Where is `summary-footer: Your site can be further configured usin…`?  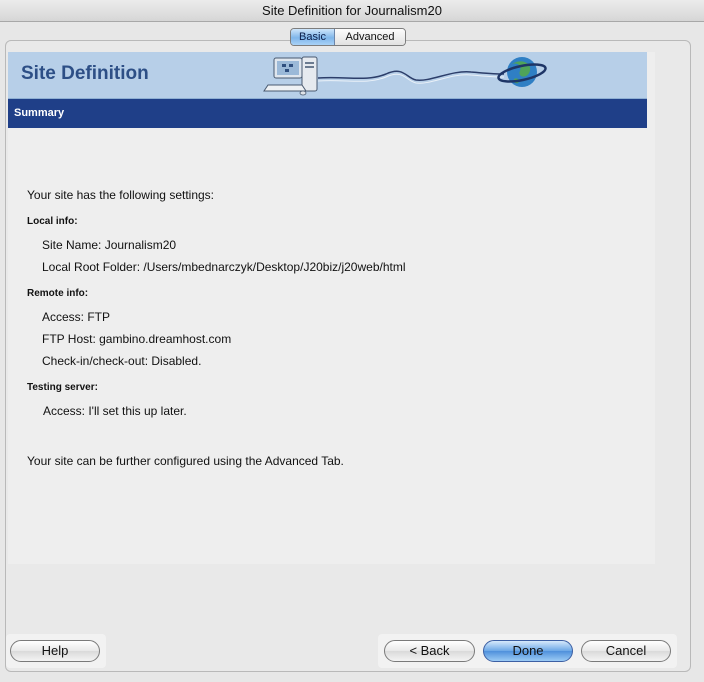
summary-footer: Your site can be further configured usin… is located at coordinates (185, 461).